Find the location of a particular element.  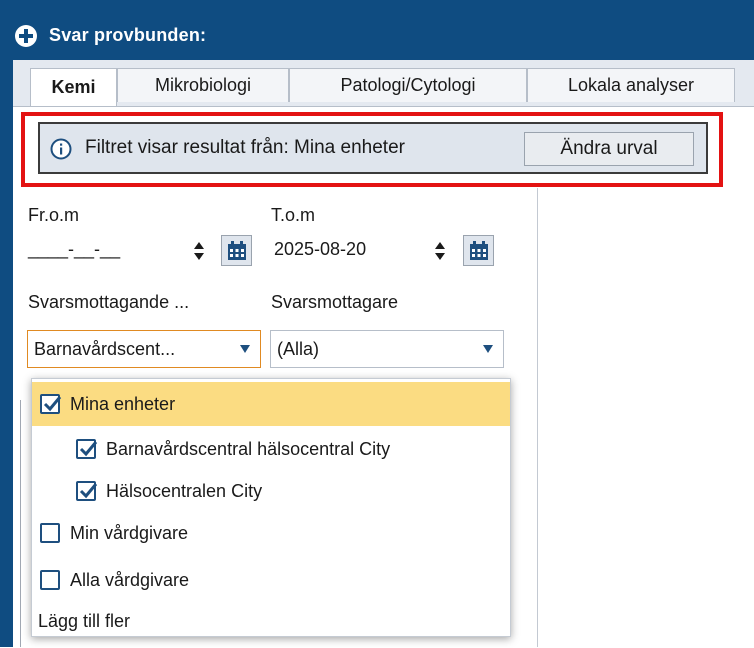

dropdown-item-barnavardscentral: Barnavårdscentral hälsocentral City is located at coordinates (271, 449).